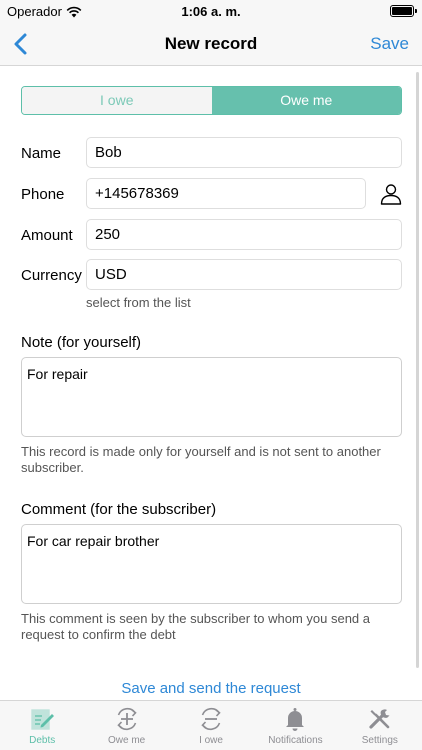 This screenshot has height=750, width=422. Describe the element at coordinates (211, 740) in the screenshot. I see `tab-label-i-owe: I owe` at that location.